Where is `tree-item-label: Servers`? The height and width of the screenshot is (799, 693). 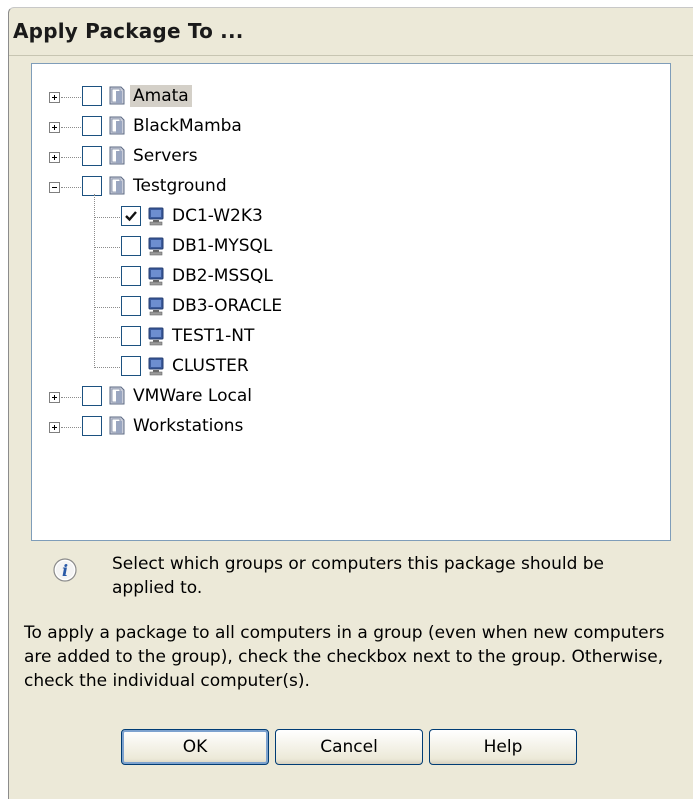 tree-item-label: Servers is located at coordinates (165, 156).